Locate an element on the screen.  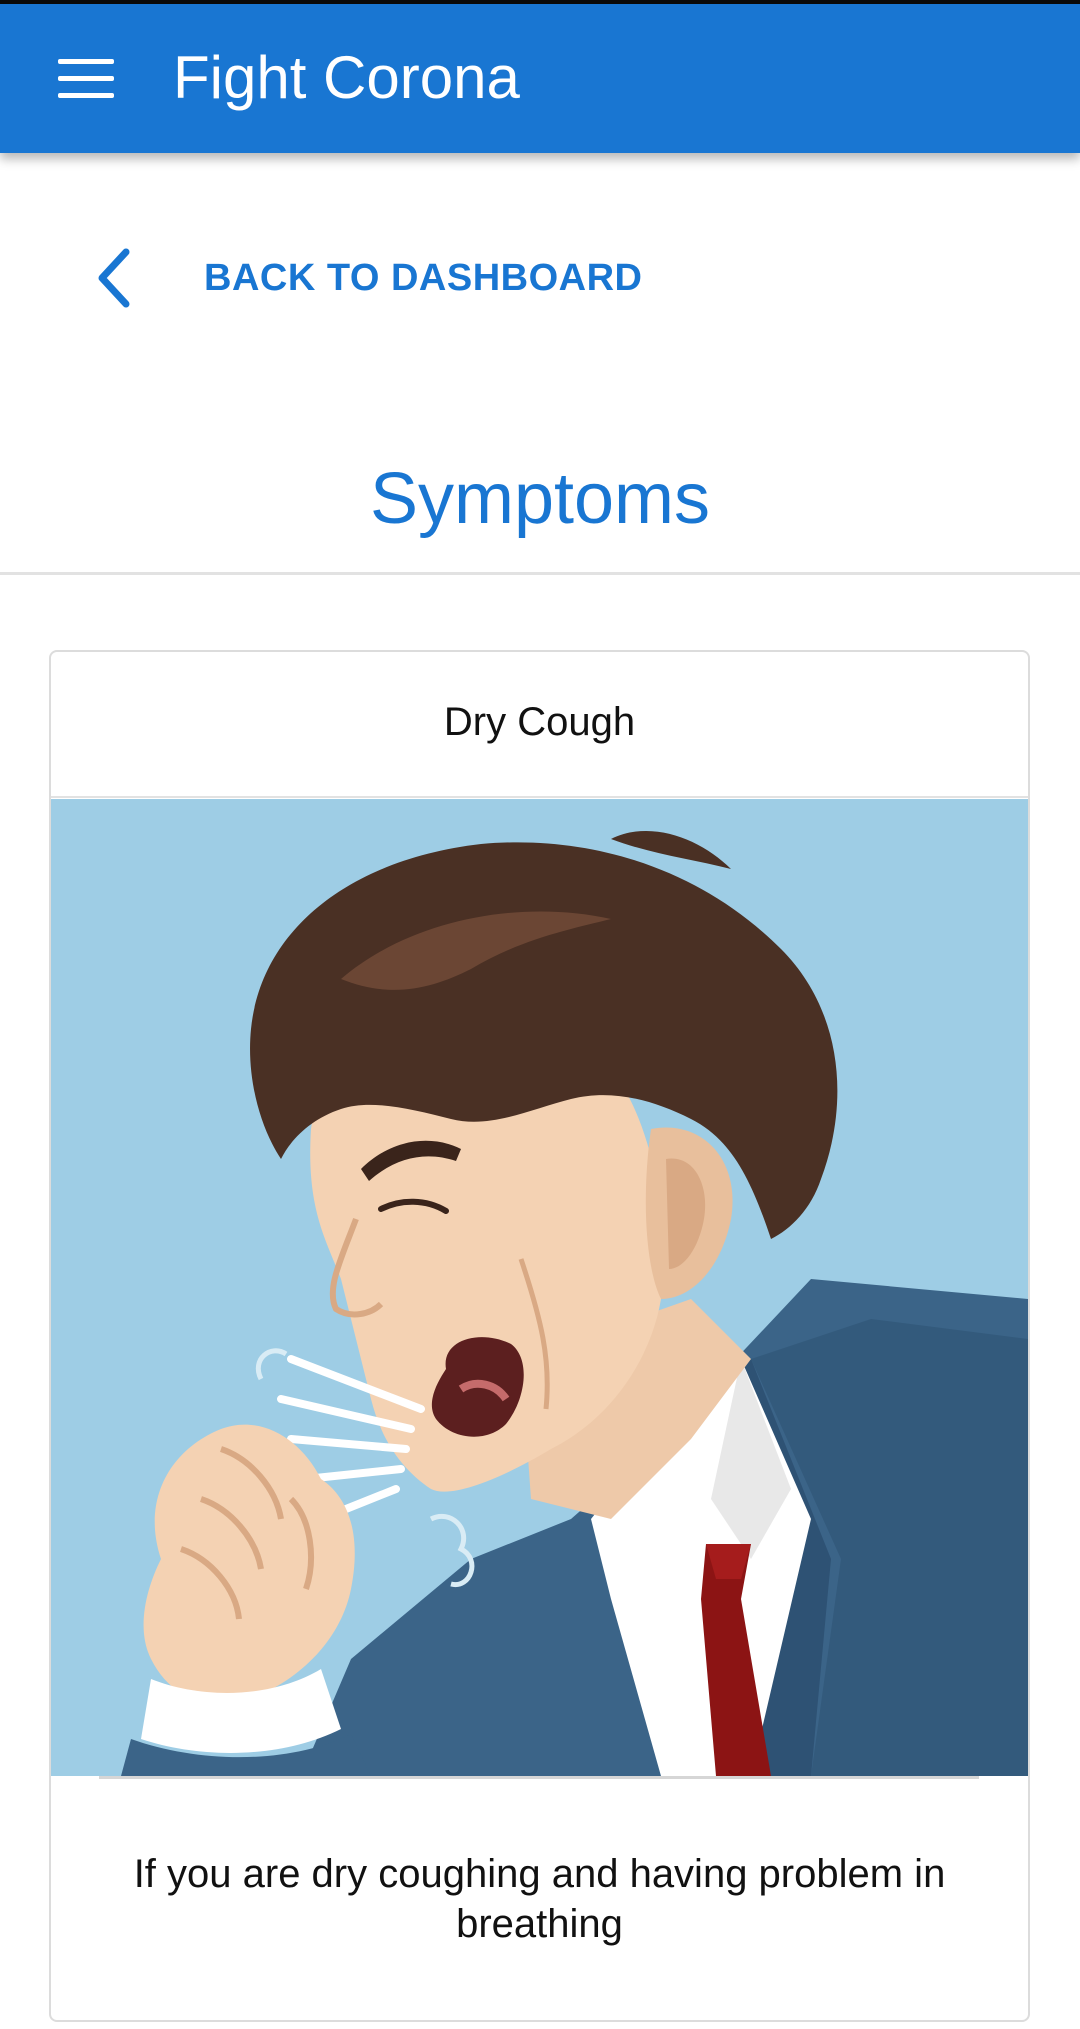
back-to-dashboard-button: BACK TO DASHBOARD is located at coordinates (390, 278).